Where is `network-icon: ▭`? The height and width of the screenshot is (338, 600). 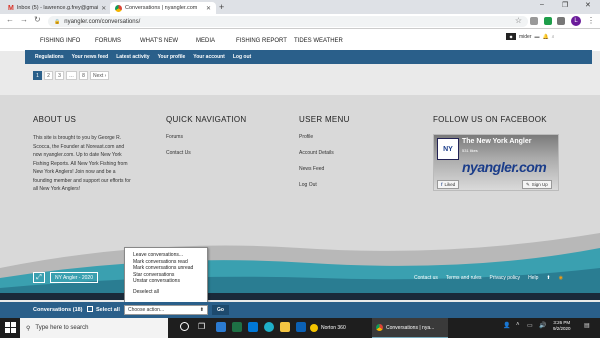 network-icon: ▭ is located at coordinates (530, 325).